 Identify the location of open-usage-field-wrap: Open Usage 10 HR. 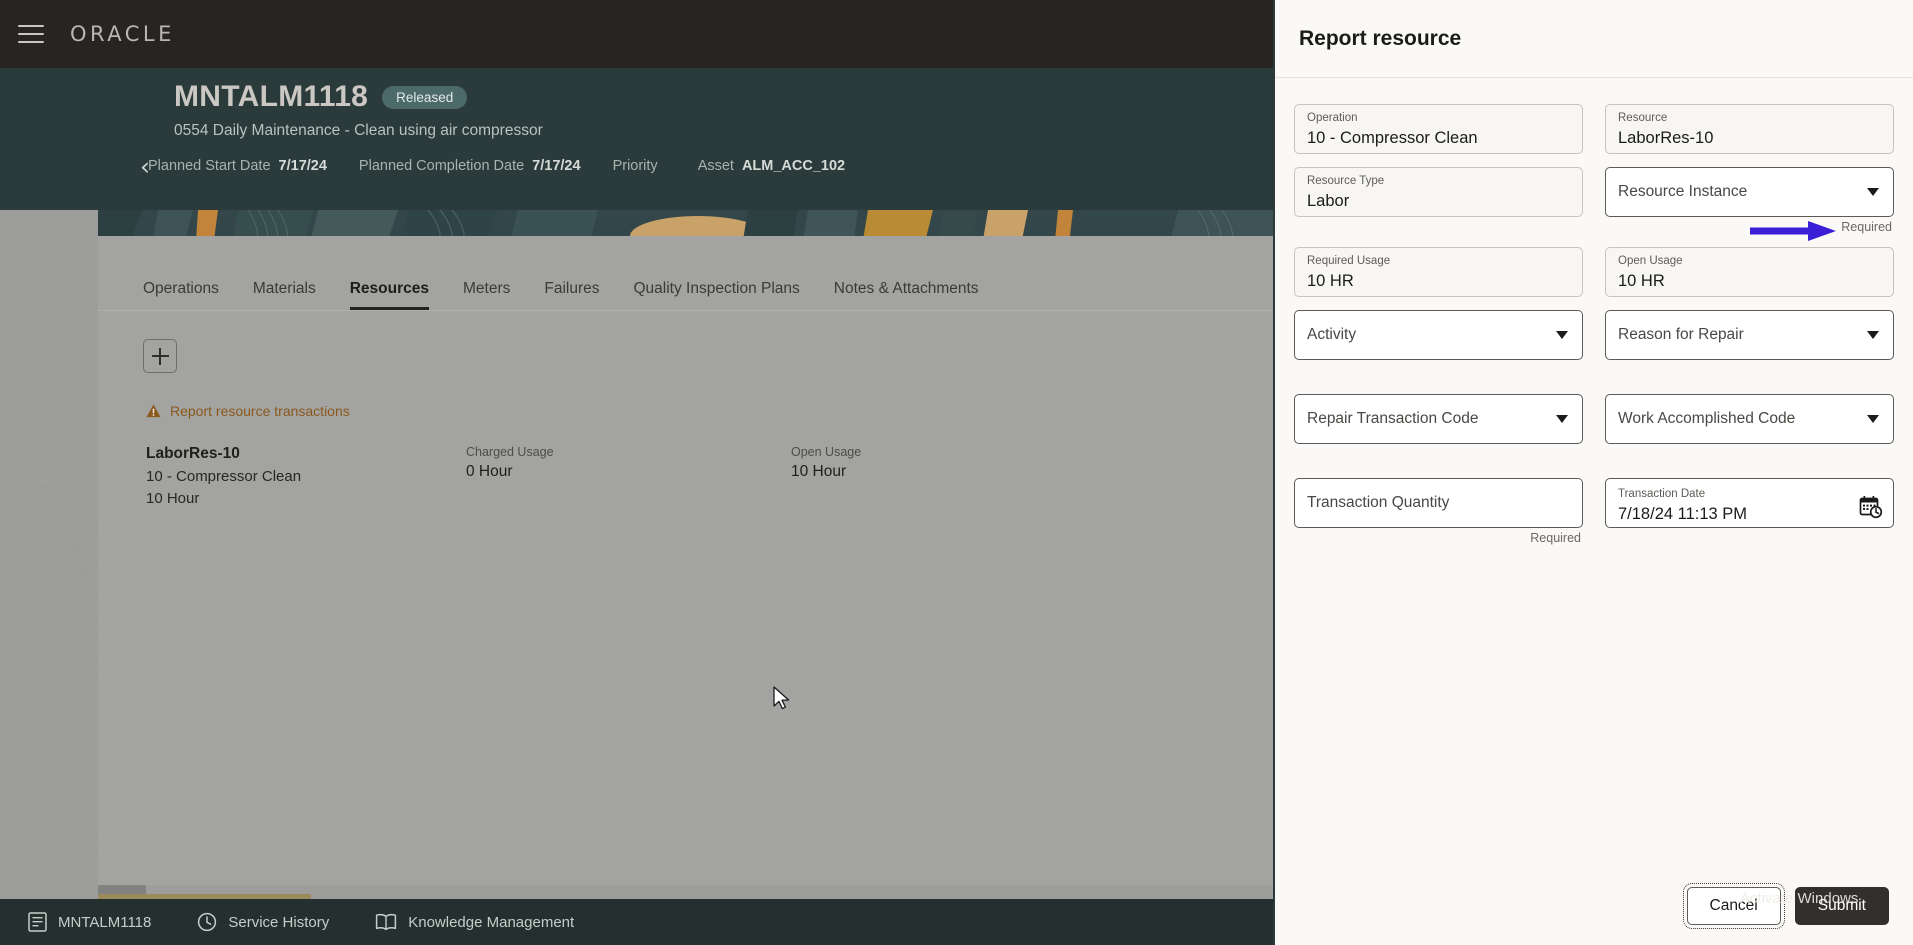
(1749, 272).